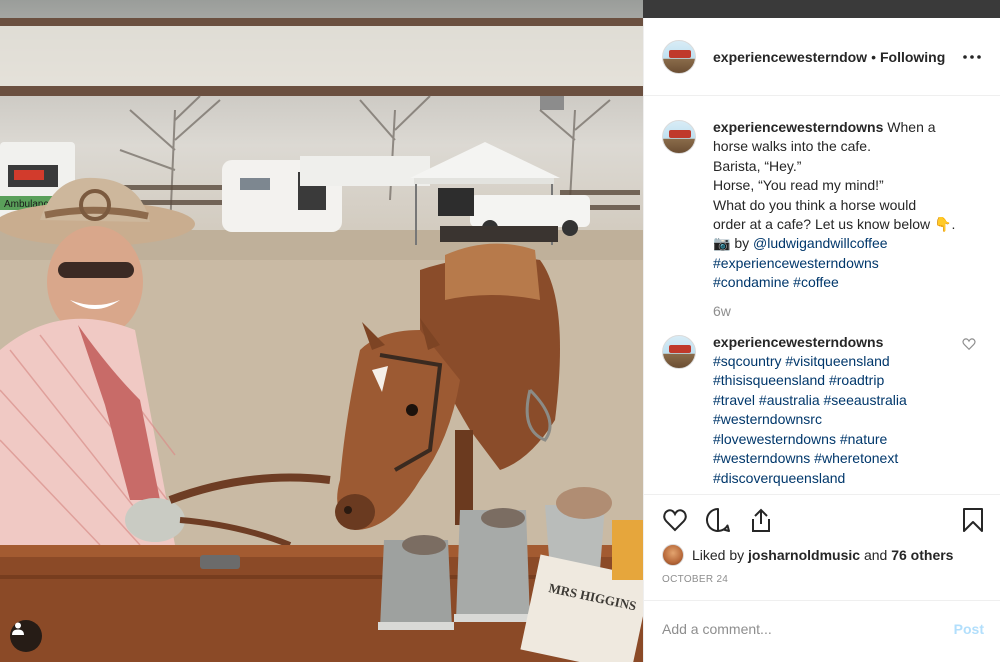 The width and height of the screenshot is (1000, 662). What do you see at coordinates (751, 282) in the screenshot?
I see `hashtag-link: #condamine` at bounding box center [751, 282].